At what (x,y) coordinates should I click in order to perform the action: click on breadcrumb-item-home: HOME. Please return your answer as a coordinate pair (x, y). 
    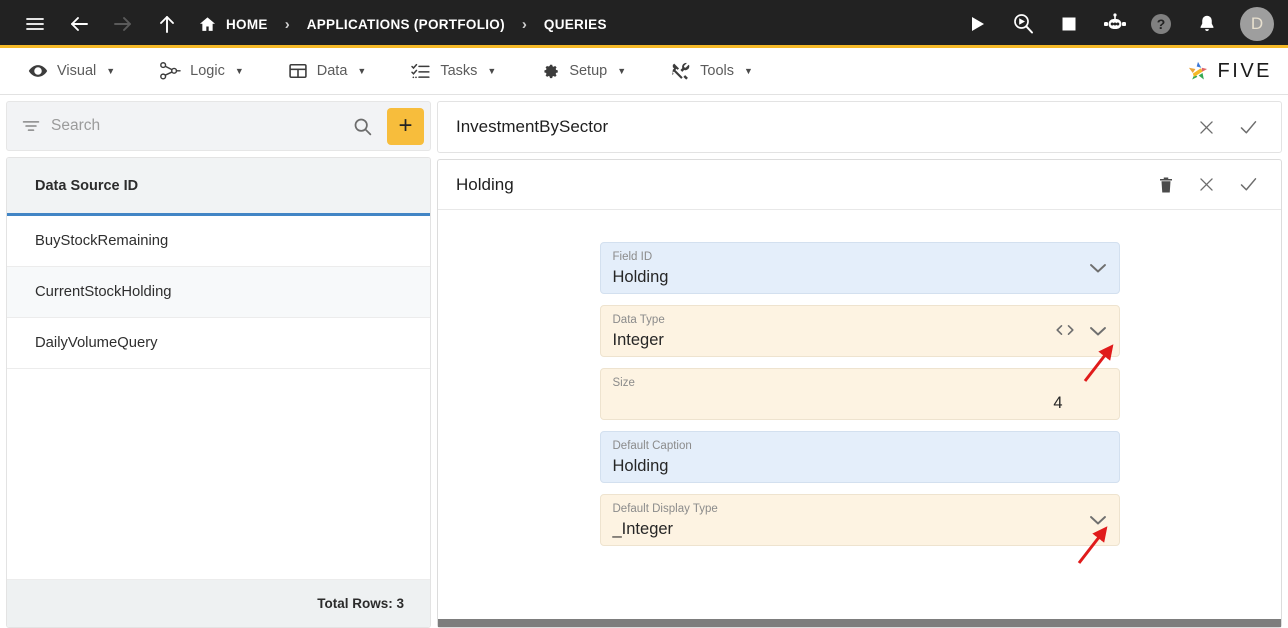
    Looking at the image, I should click on (233, 24).